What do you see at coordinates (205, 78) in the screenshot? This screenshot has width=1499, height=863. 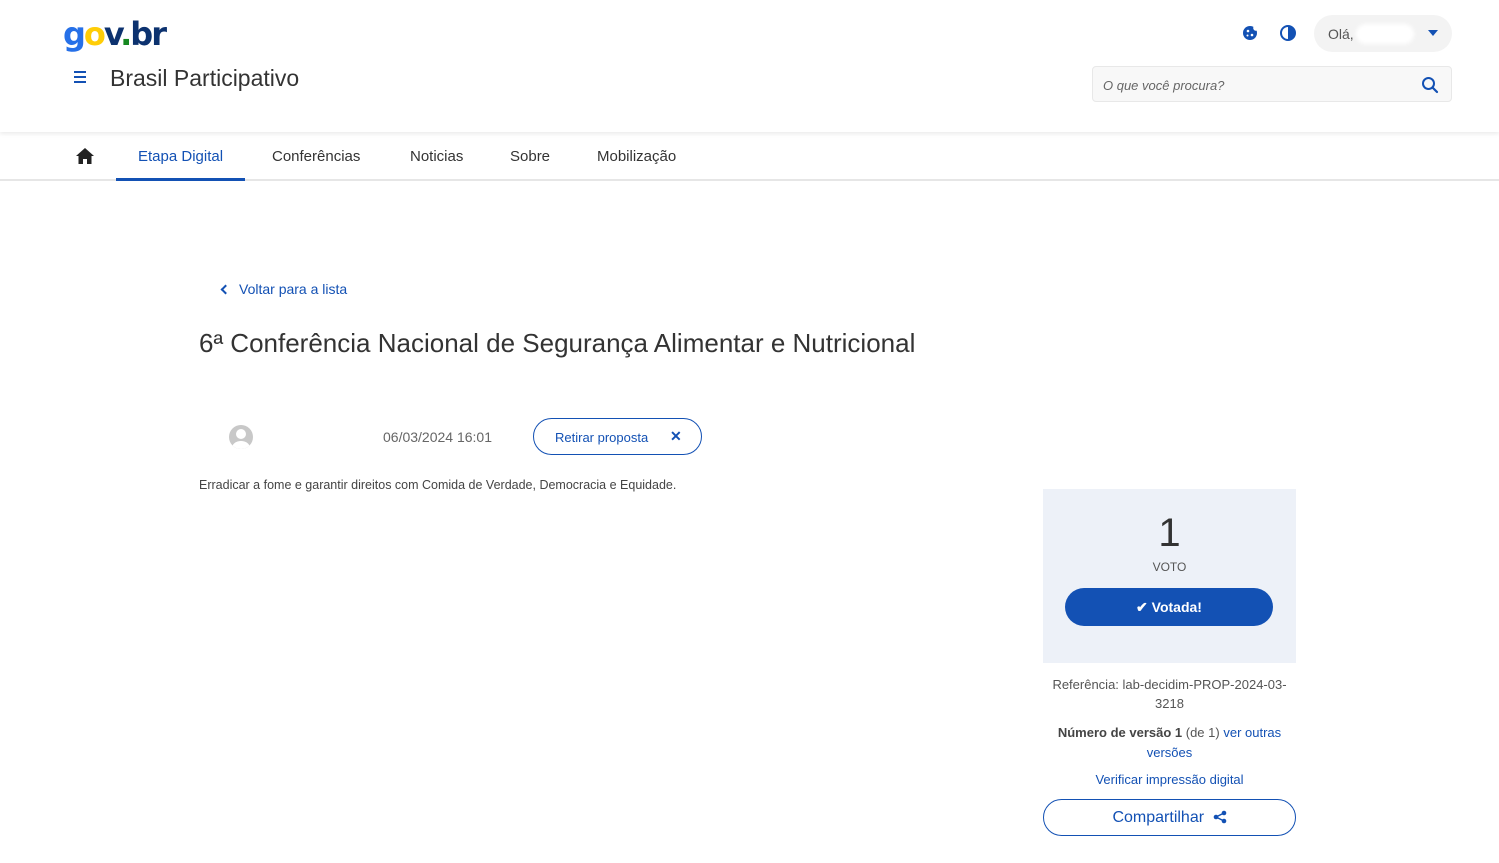 I see `site-title: Brasil Participativo` at bounding box center [205, 78].